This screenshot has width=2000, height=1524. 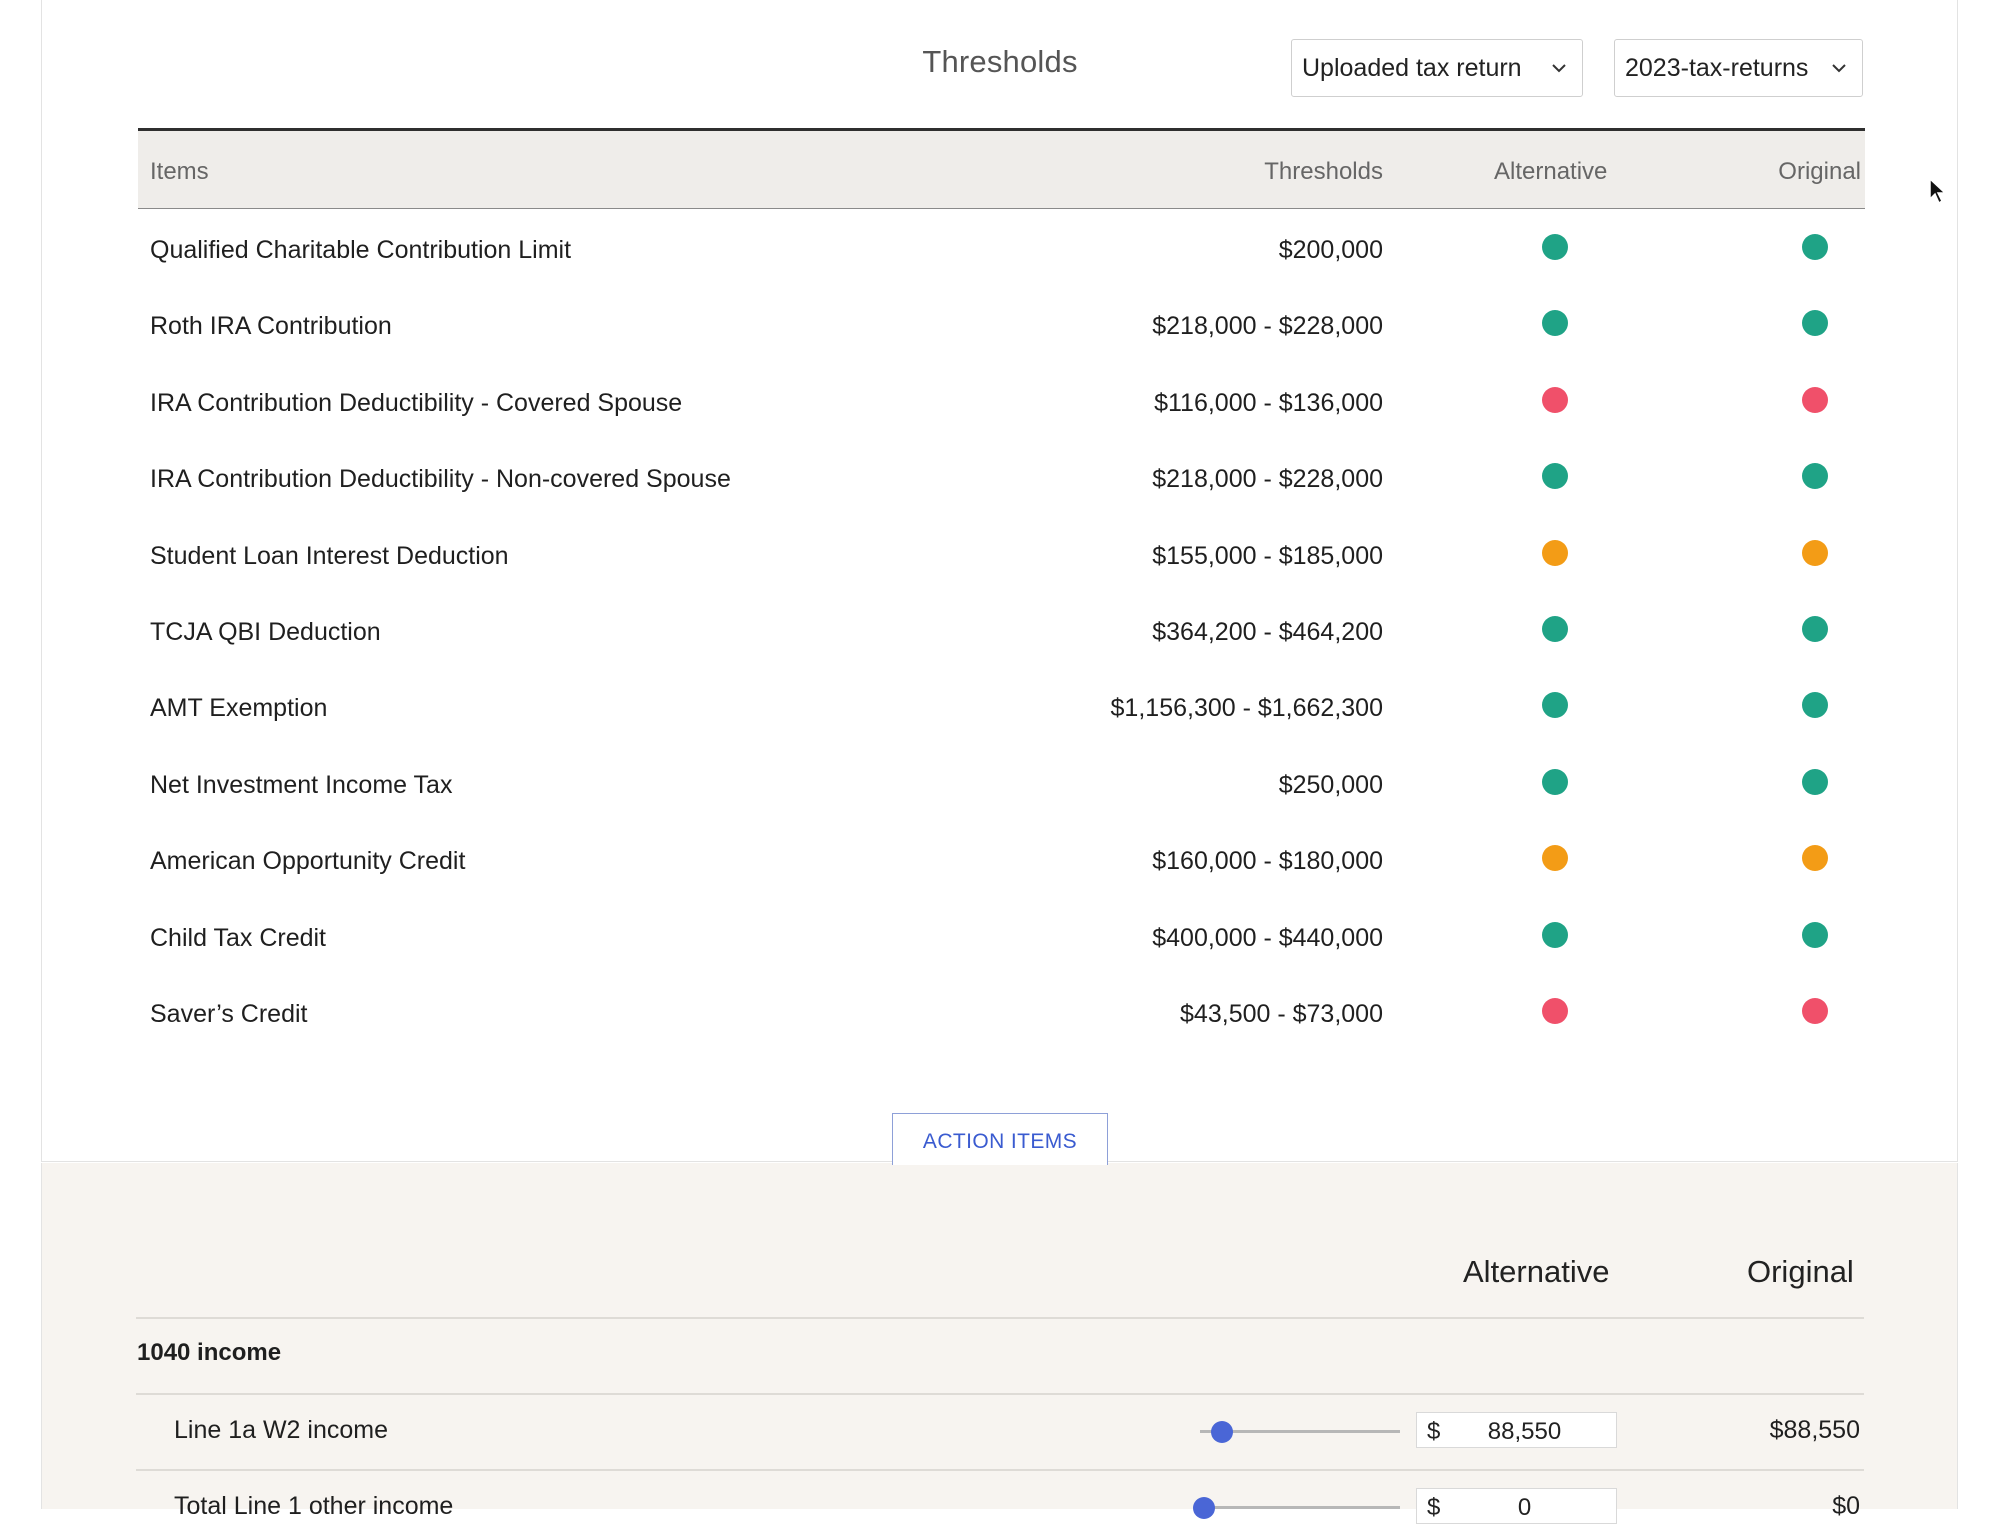 I want to click on threshold-range: $364,200 - $464,200, so click(x=1267, y=632).